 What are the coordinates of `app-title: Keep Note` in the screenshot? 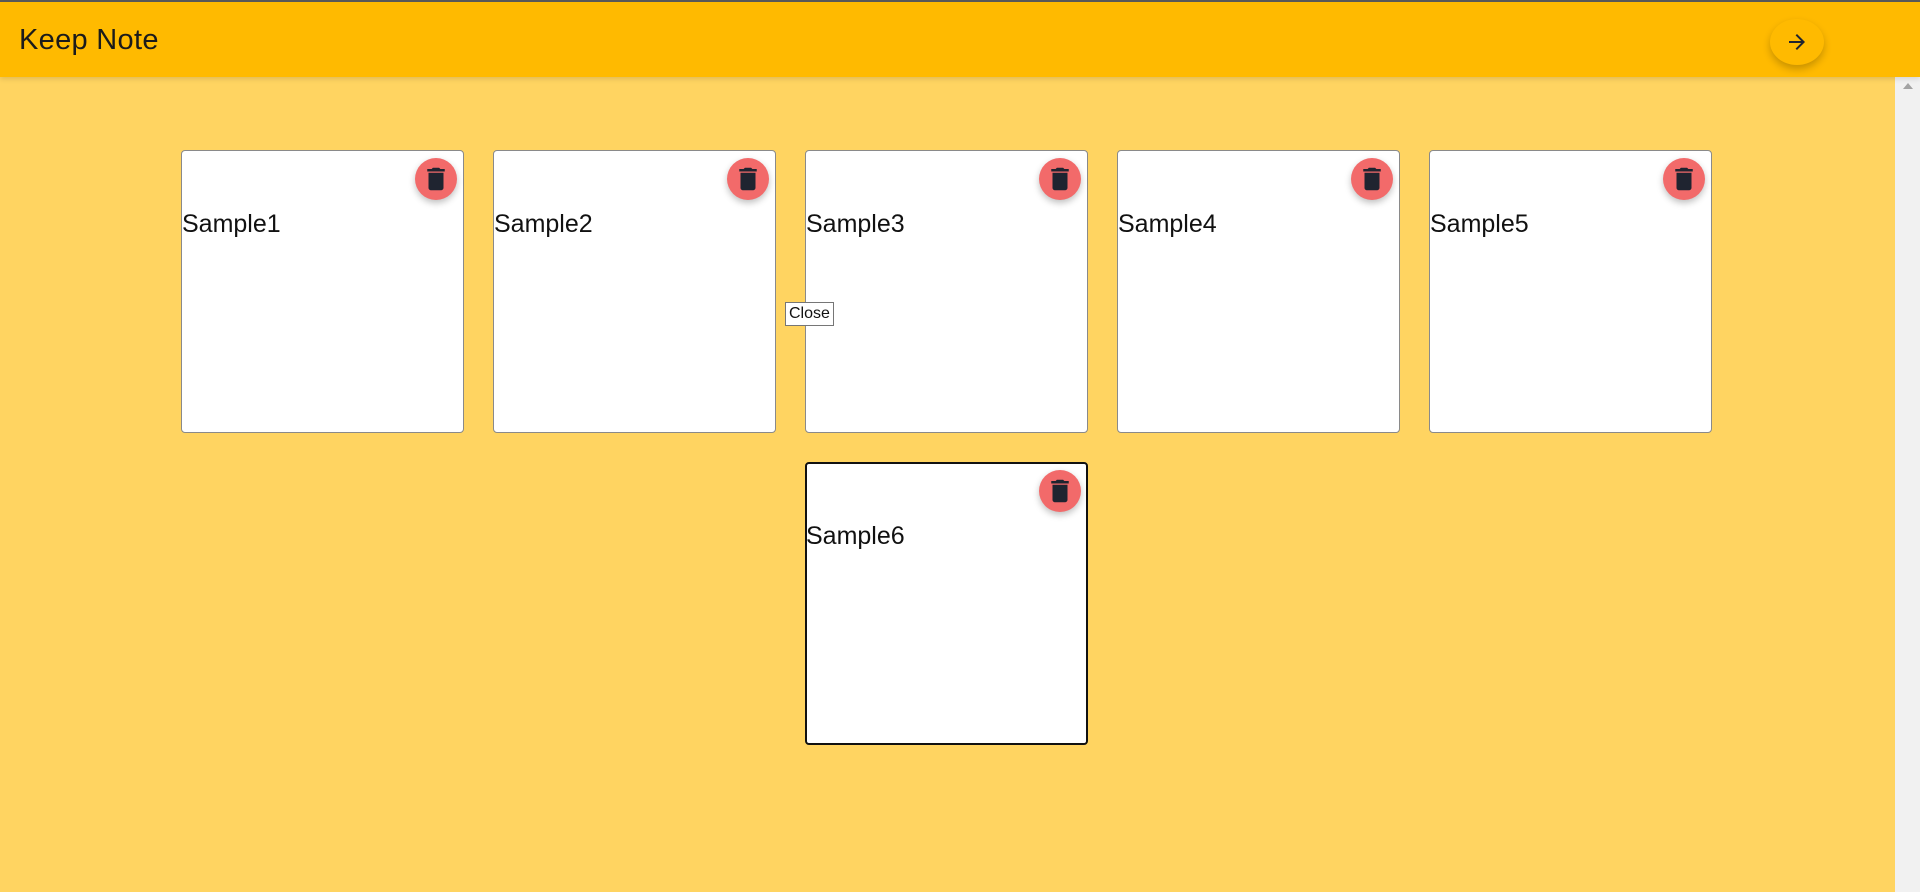 It's located at (89, 40).